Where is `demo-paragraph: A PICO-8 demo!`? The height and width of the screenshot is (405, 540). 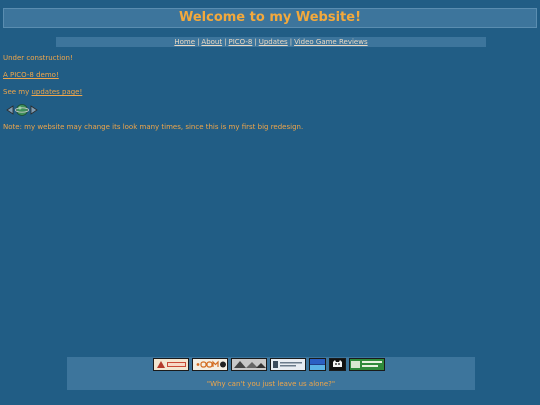 demo-paragraph: A PICO-8 demo! is located at coordinates (263, 75).